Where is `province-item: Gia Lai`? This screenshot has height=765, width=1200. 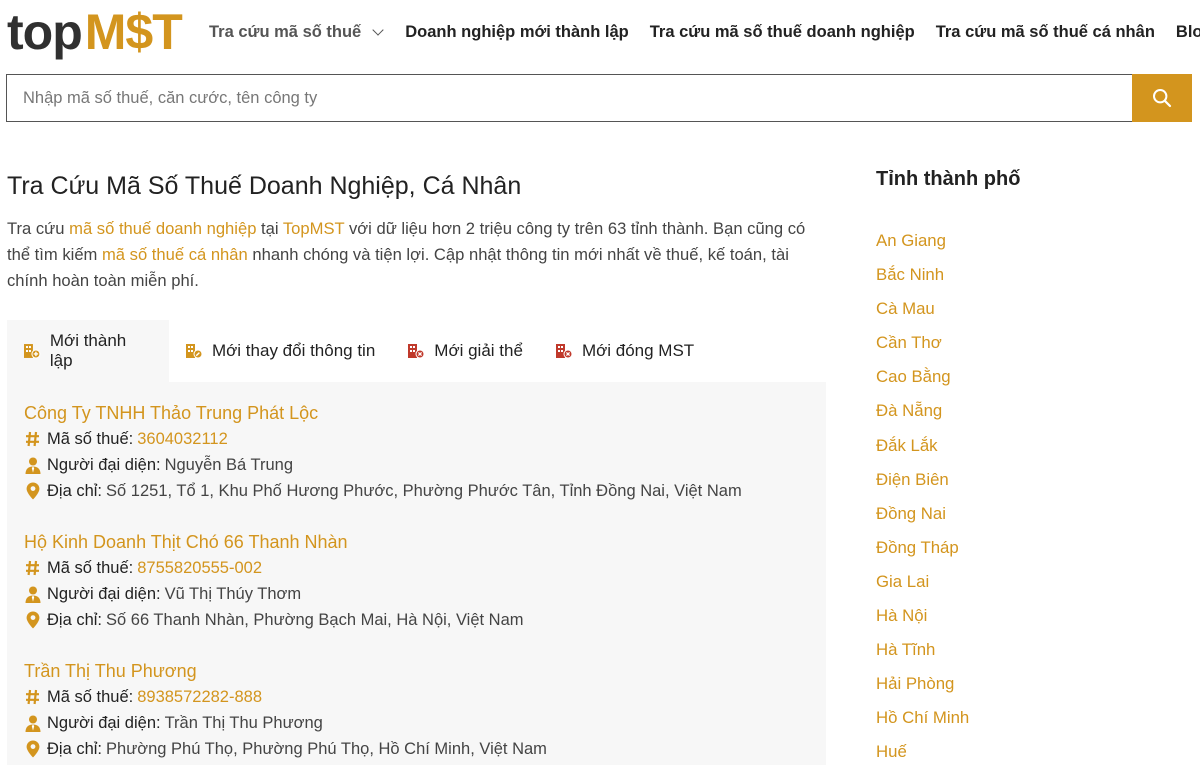 province-item: Gia Lai is located at coordinates (1026, 582).